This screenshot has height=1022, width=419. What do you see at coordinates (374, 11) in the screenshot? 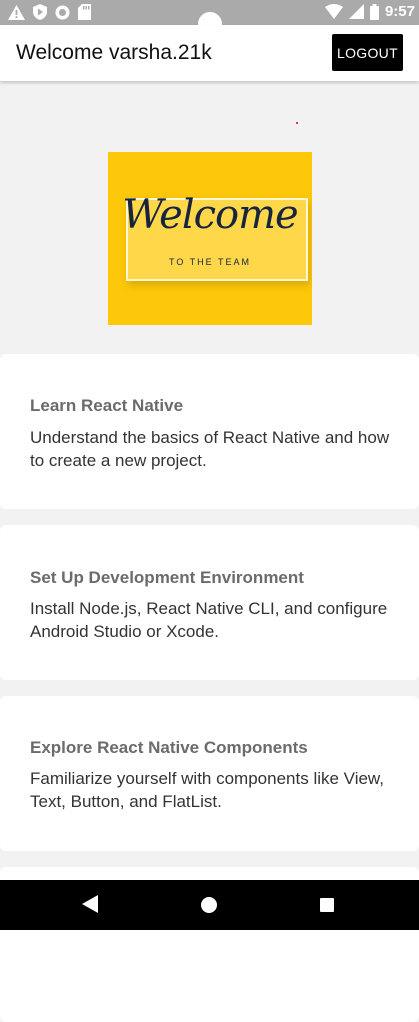
I see `battery-icon` at bounding box center [374, 11].